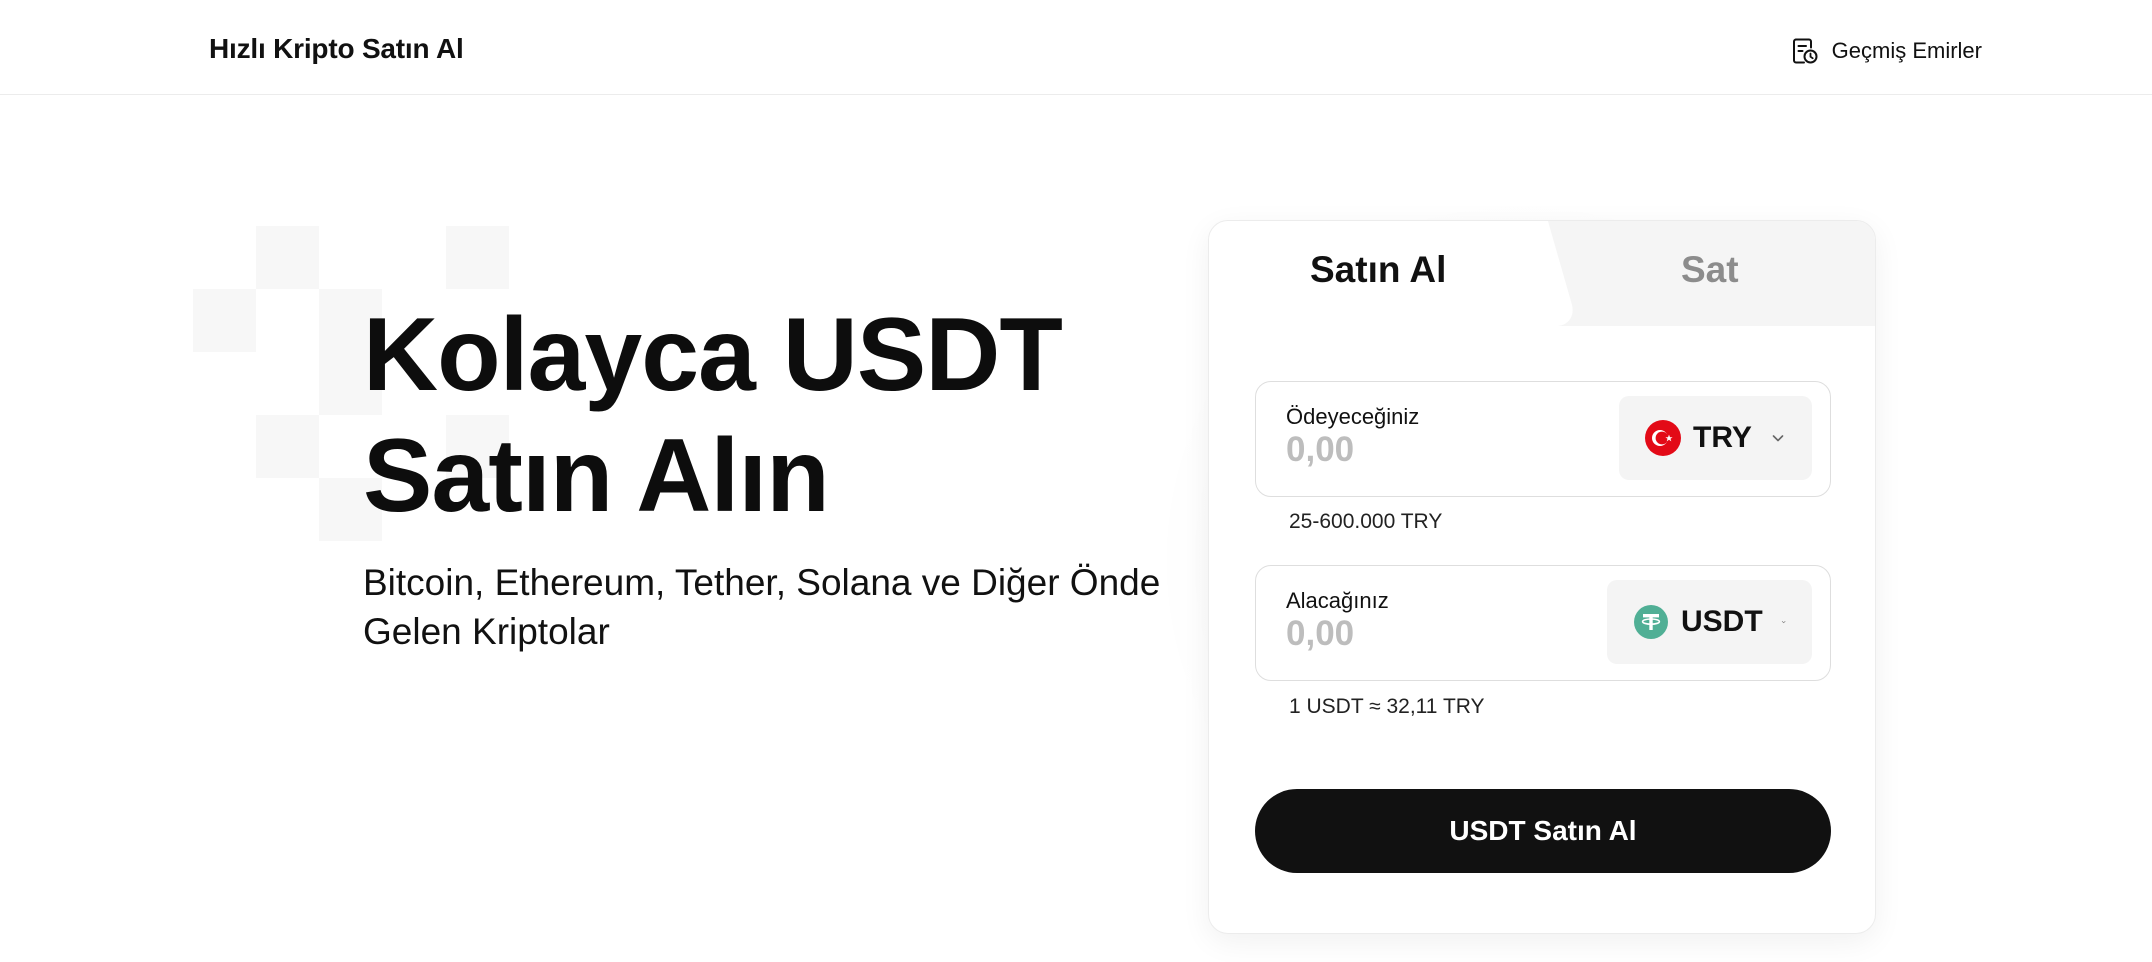 This screenshot has height=962, width=2152. Describe the element at coordinates (1320, 634) in the screenshot. I see `receive-amount-input: 0,00` at that location.